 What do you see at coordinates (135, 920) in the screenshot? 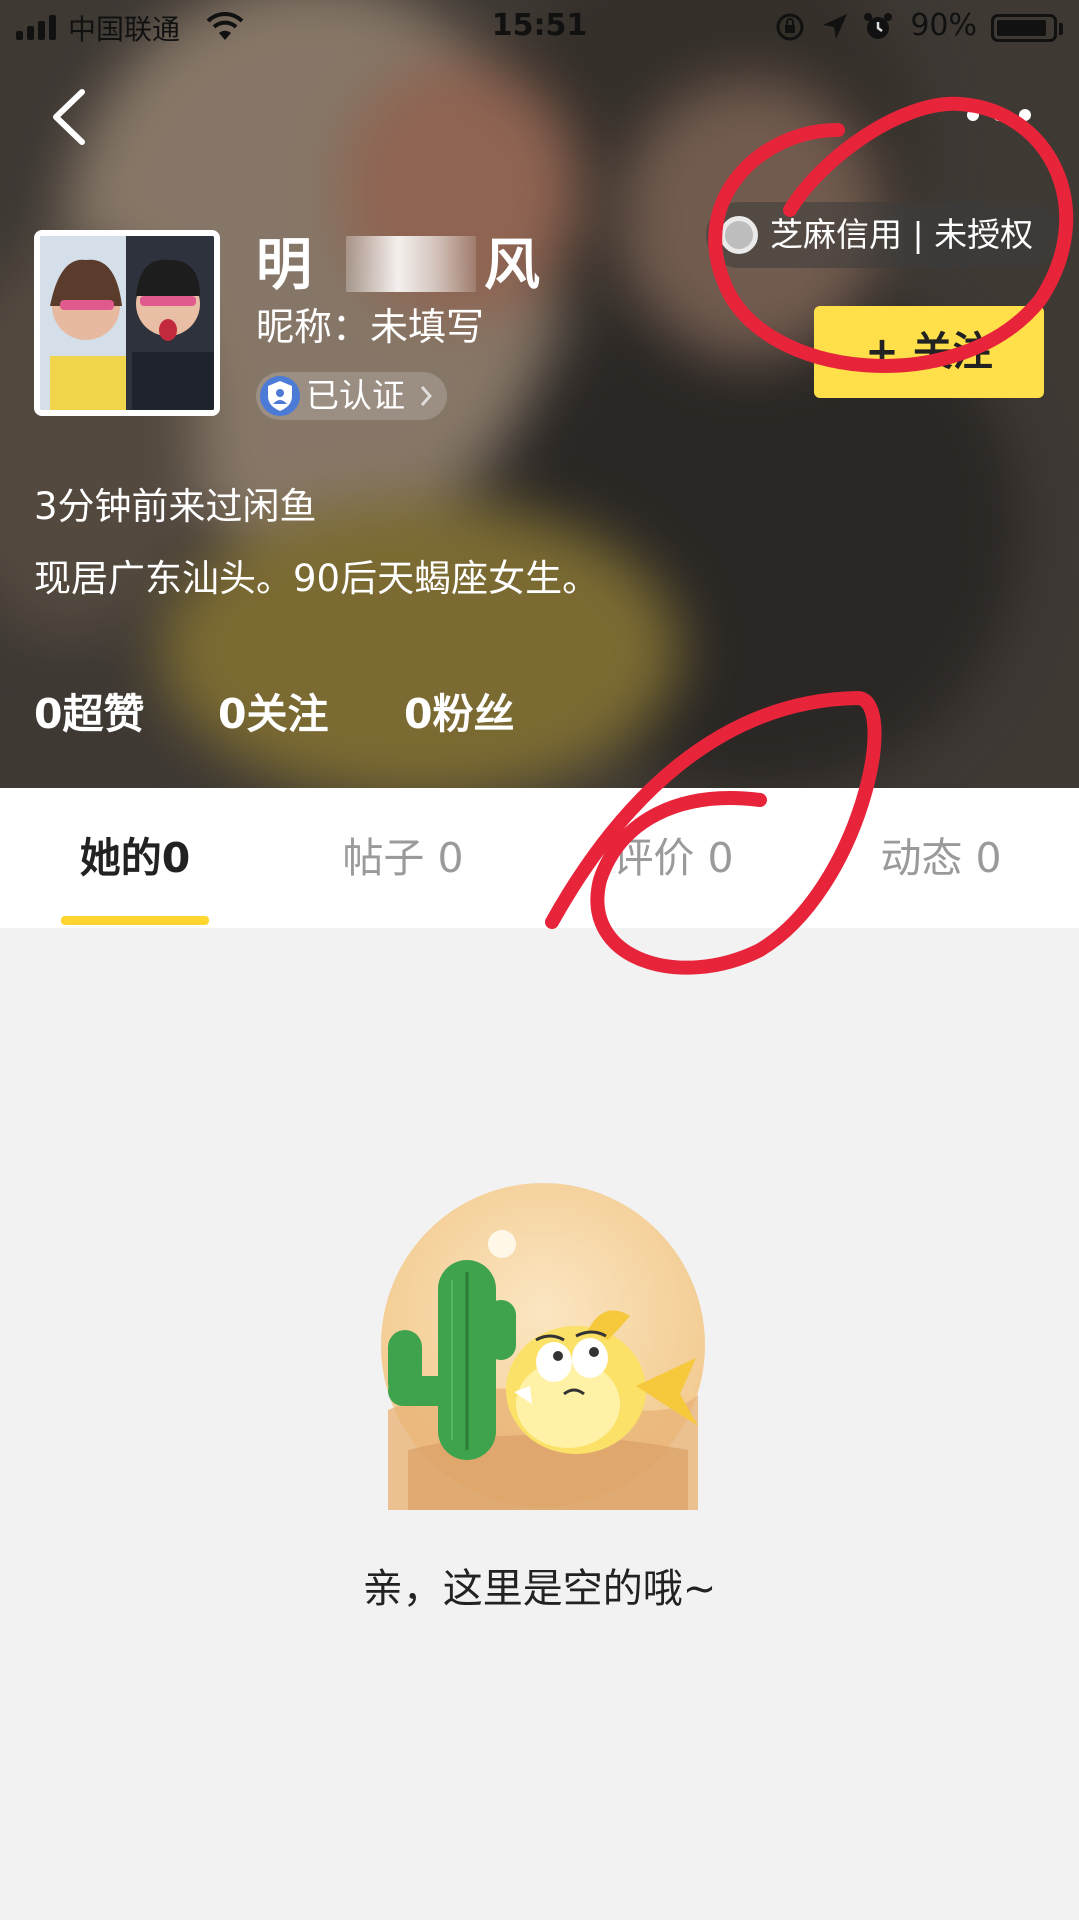
I see `active-tab-indicator` at bounding box center [135, 920].